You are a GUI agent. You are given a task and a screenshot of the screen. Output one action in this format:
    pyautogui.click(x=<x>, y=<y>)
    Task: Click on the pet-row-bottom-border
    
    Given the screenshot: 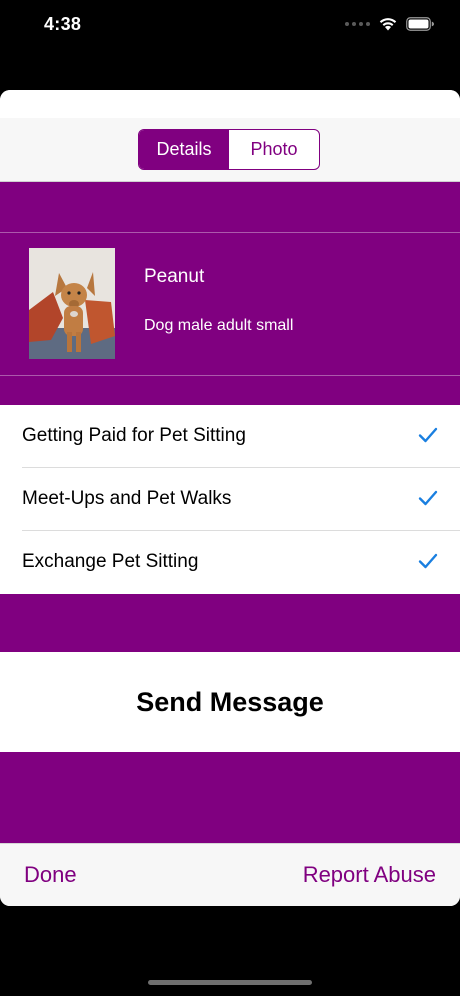 What is the action you would take?
    pyautogui.click(x=230, y=375)
    